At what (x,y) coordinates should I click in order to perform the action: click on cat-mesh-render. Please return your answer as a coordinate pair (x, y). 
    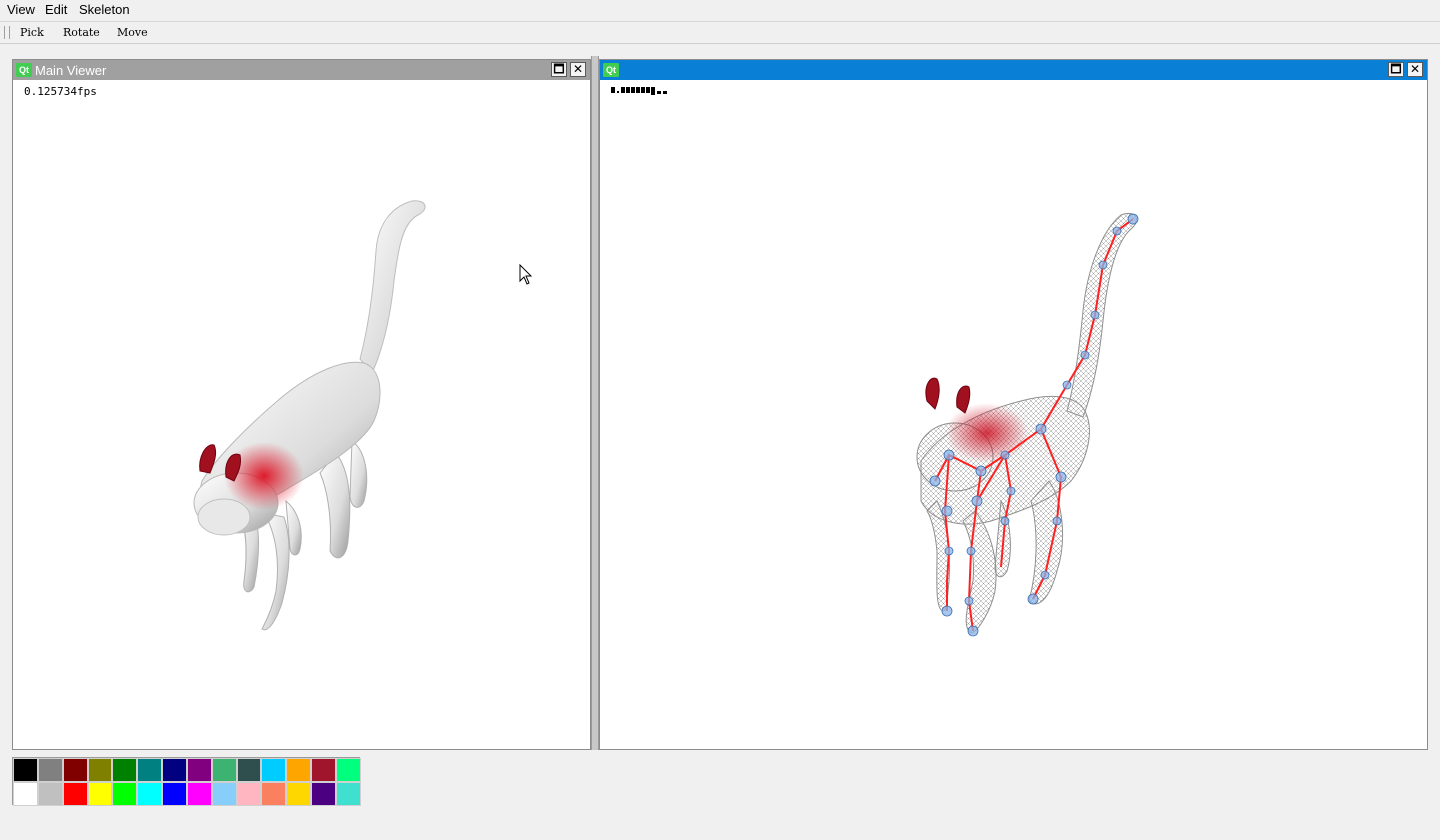
    Looking at the image, I should click on (309, 415).